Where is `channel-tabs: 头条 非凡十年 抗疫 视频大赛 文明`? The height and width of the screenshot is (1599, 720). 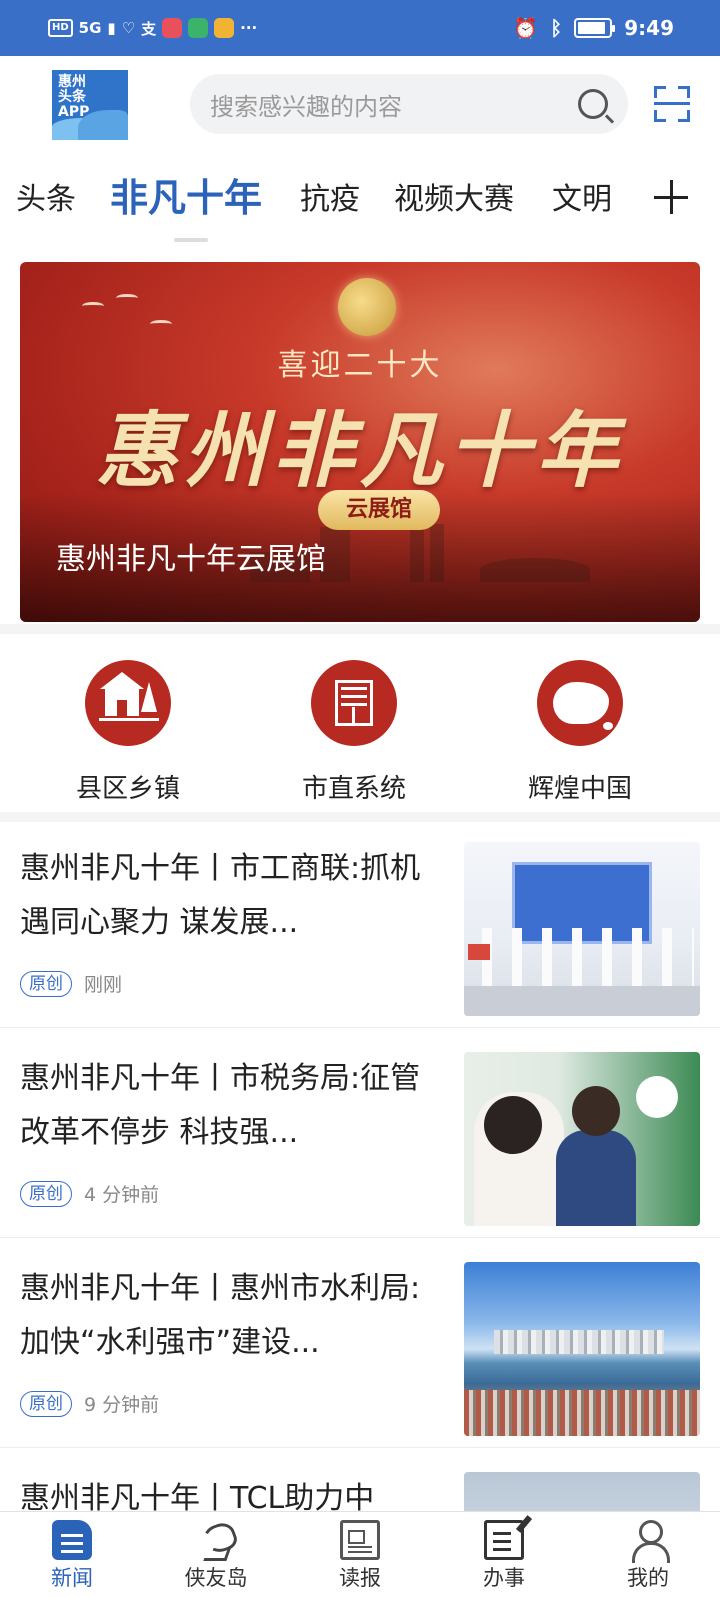
channel-tabs: 头条 非凡十年 抗疫 视频大赛 文明 is located at coordinates (360, 203).